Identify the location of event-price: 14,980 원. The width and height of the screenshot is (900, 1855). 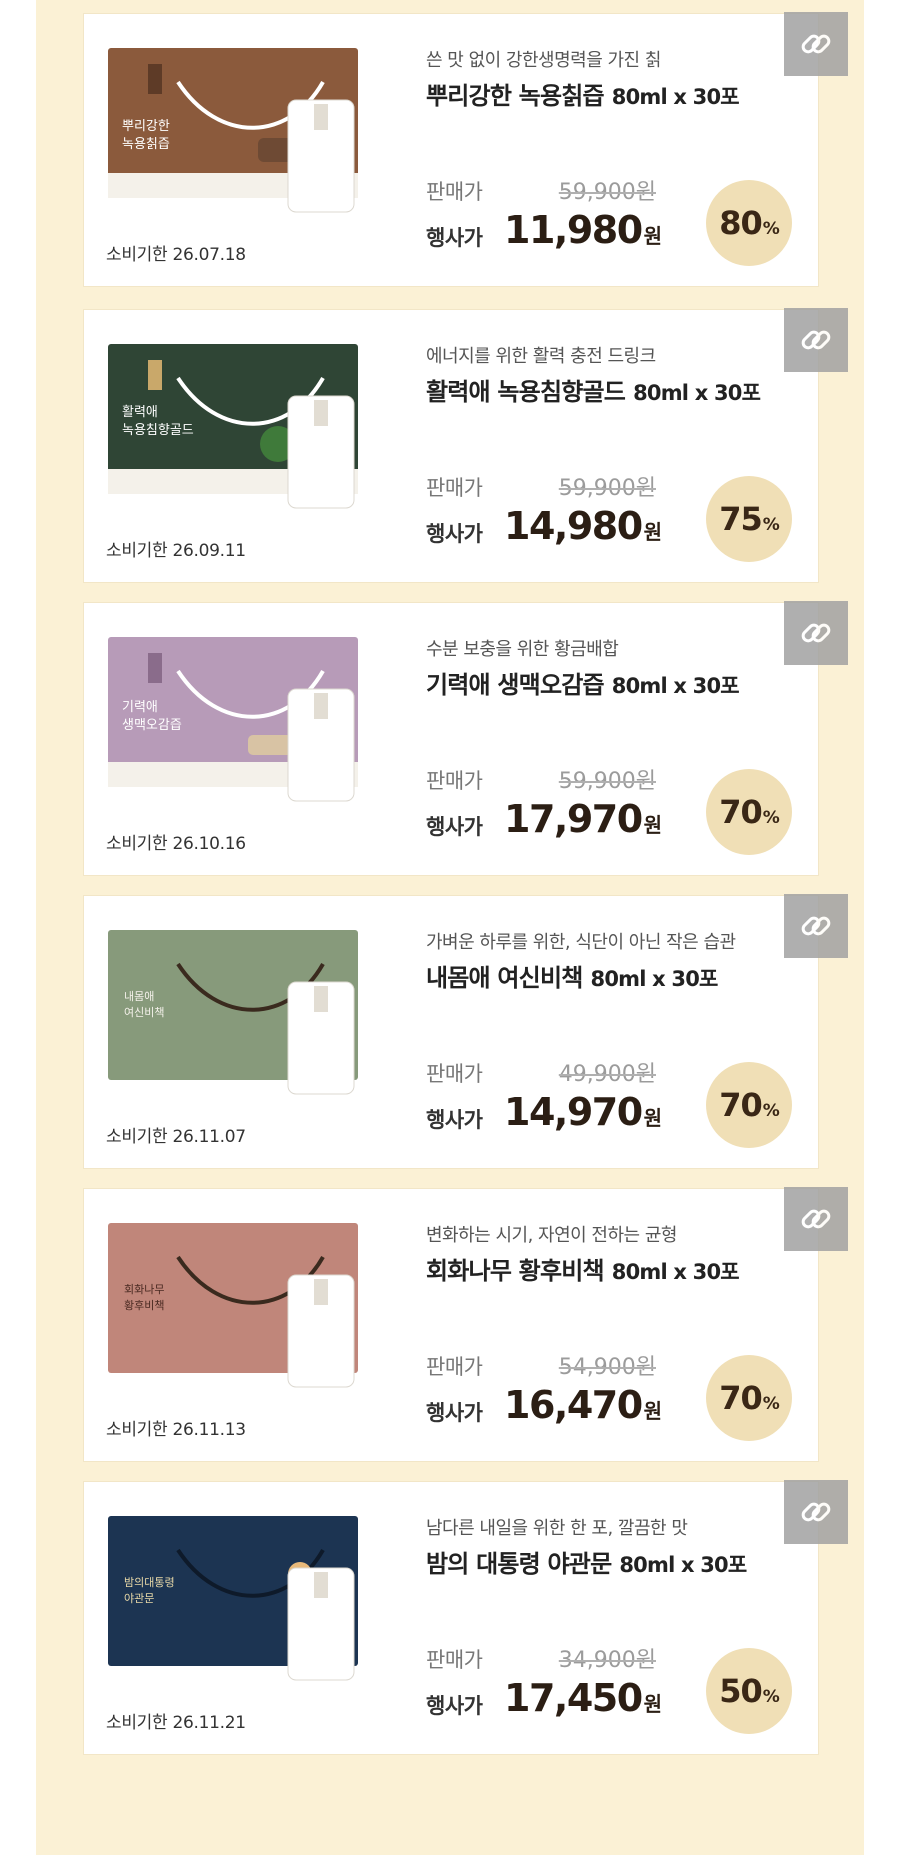
(583, 526).